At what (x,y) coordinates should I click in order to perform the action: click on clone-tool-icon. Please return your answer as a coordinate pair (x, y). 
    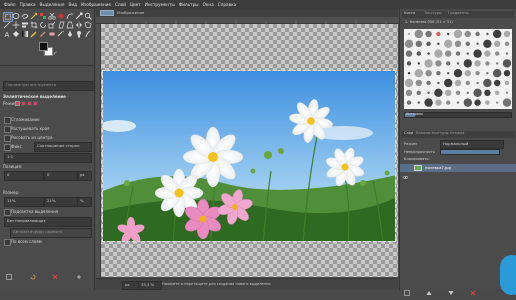
    Looking at the image, I should click on (79, 34).